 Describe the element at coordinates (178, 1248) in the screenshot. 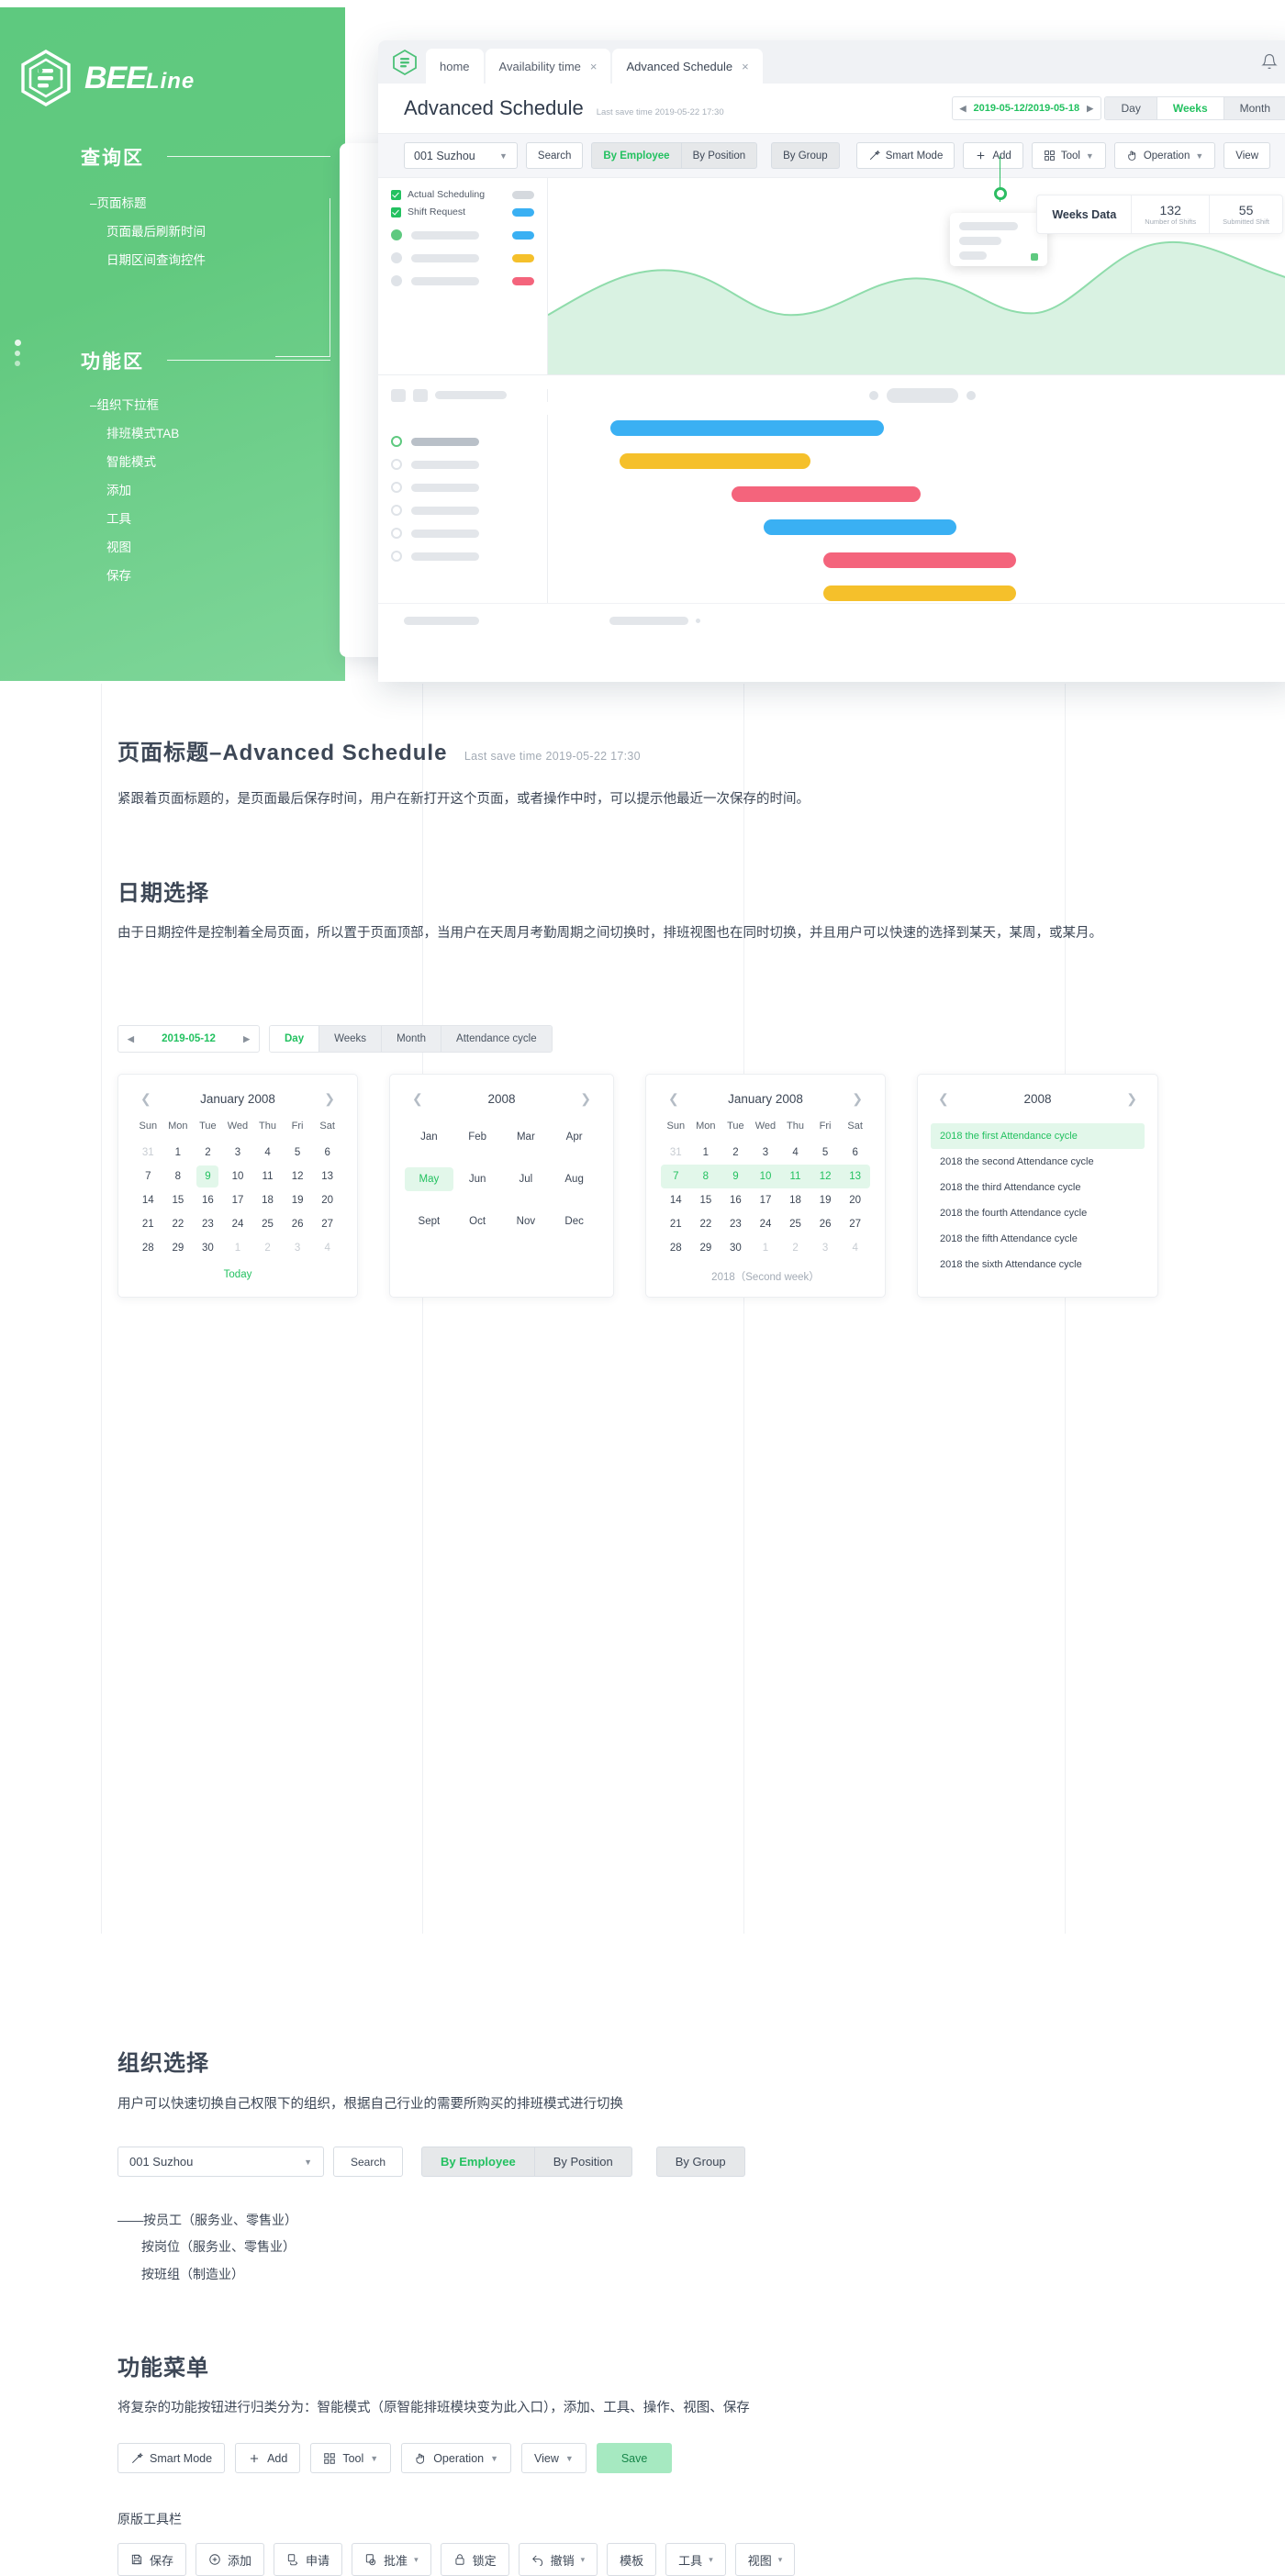

I see `day-cell: 29` at that location.